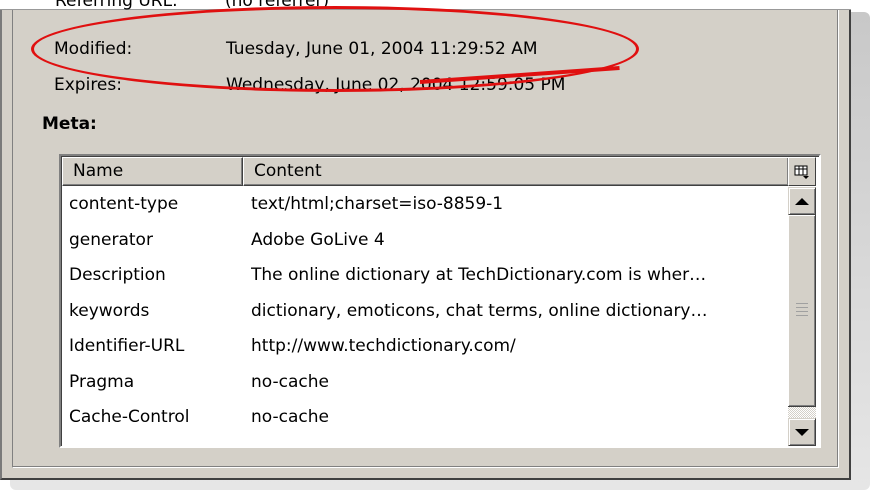  I want to click on meta-name-cell: keywords, so click(109, 310).